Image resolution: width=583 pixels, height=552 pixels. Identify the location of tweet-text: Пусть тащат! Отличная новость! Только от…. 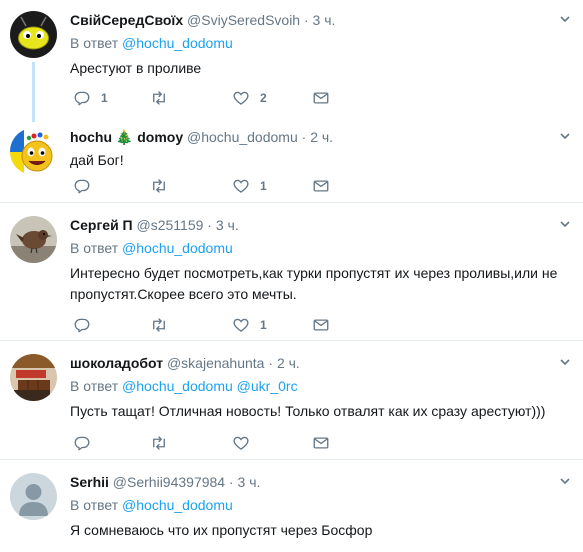
(308, 411).